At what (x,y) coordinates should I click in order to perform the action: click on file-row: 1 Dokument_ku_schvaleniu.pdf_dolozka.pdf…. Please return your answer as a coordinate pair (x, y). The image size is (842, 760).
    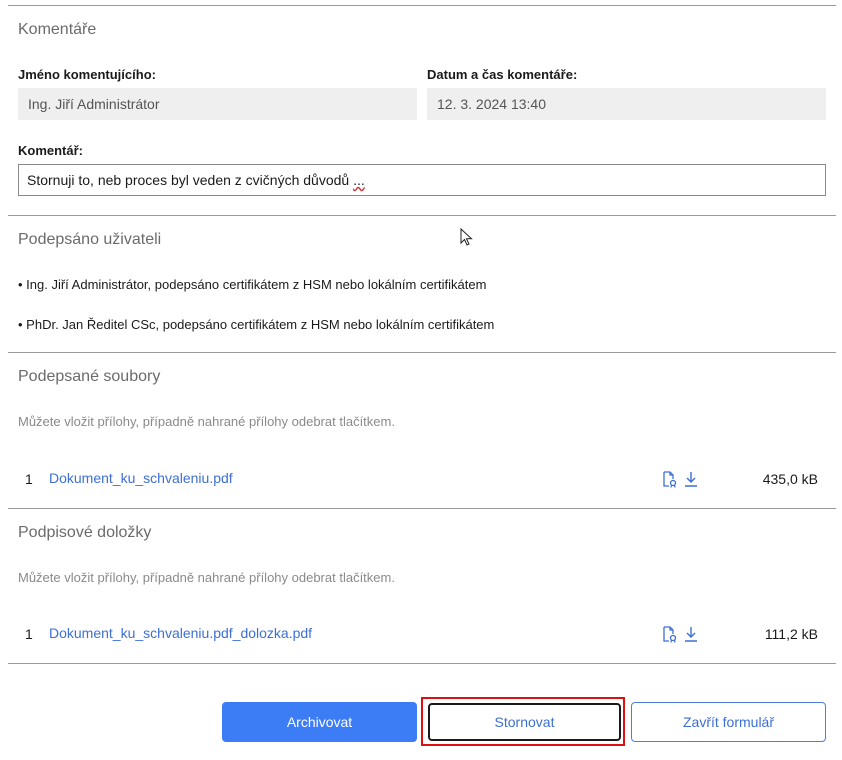
    Looking at the image, I should click on (422, 635).